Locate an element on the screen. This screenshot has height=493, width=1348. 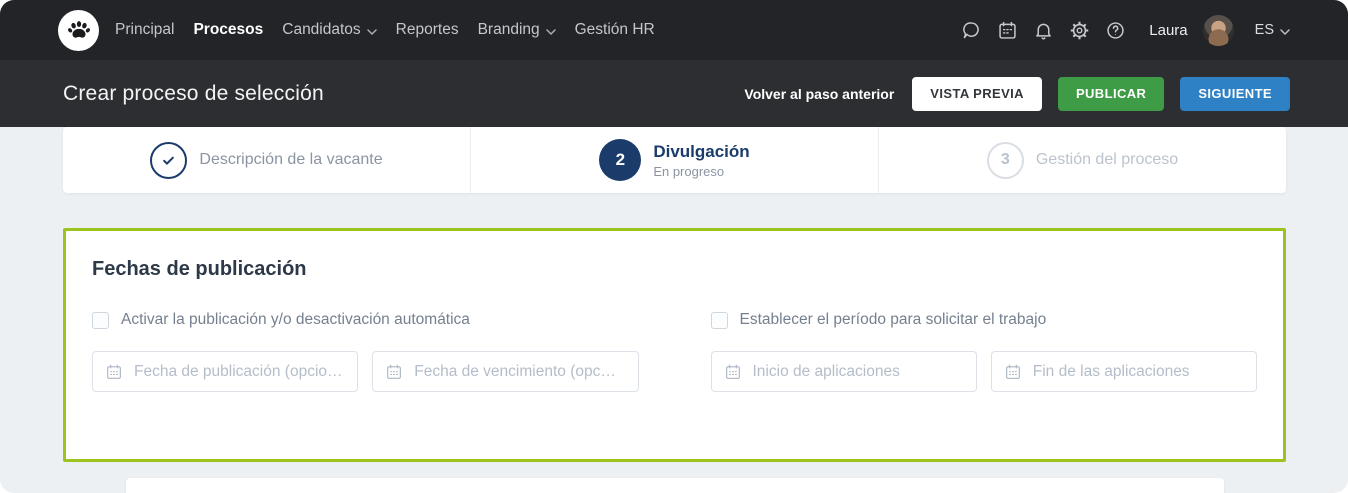
user-avatar is located at coordinates (1218, 30).